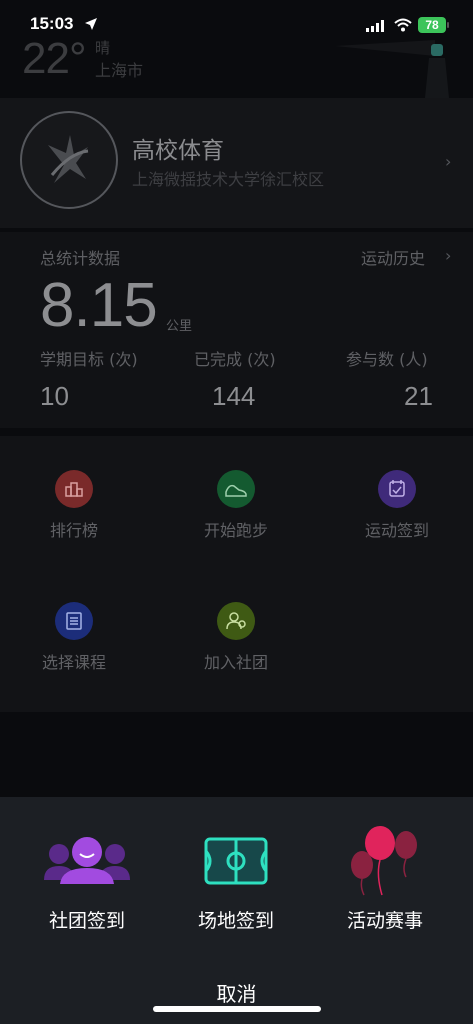 This screenshot has width=473, height=1024. What do you see at coordinates (91, 24) in the screenshot?
I see `location-arrow-icon` at bounding box center [91, 24].